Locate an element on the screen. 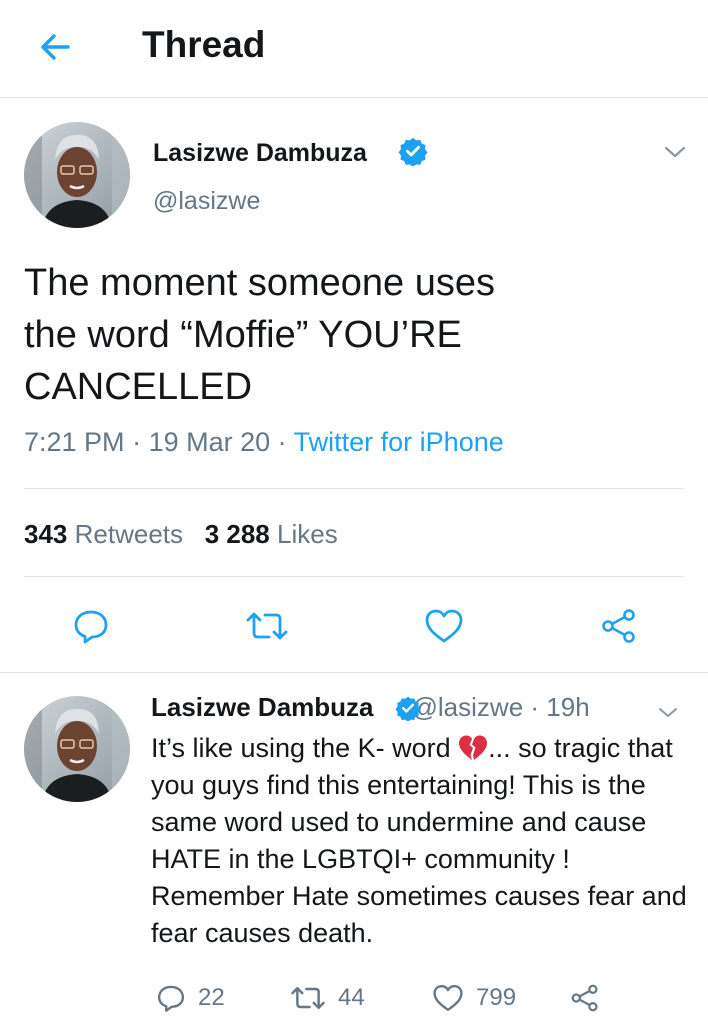 This screenshot has height=1024, width=708. likes-count: 3 288 is located at coordinates (237, 534).